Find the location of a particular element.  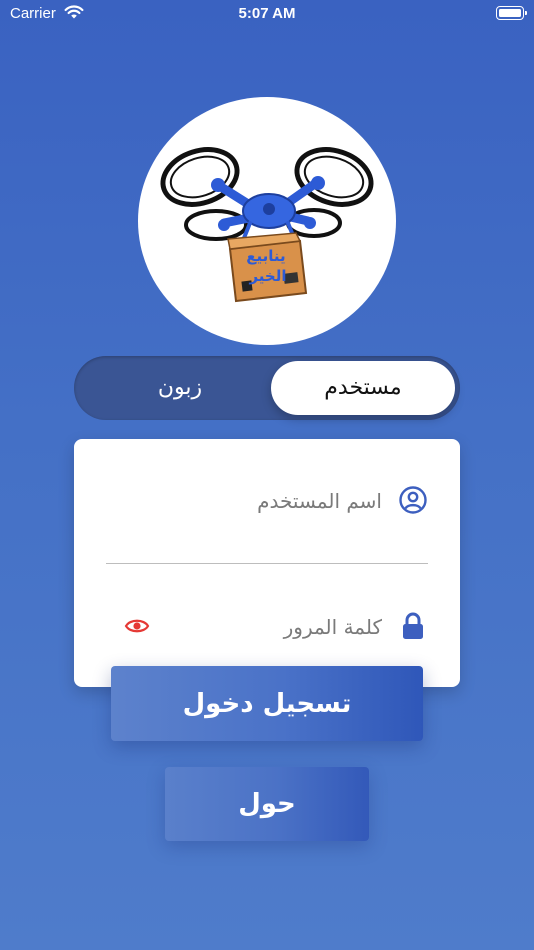

segment-user: مستخدم is located at coordinates (363, 388).